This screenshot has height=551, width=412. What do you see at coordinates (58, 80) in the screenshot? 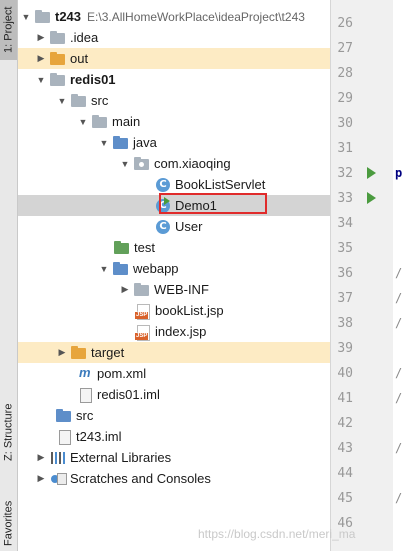
I see `module-folder-icon` at bounding box center [58, 80].